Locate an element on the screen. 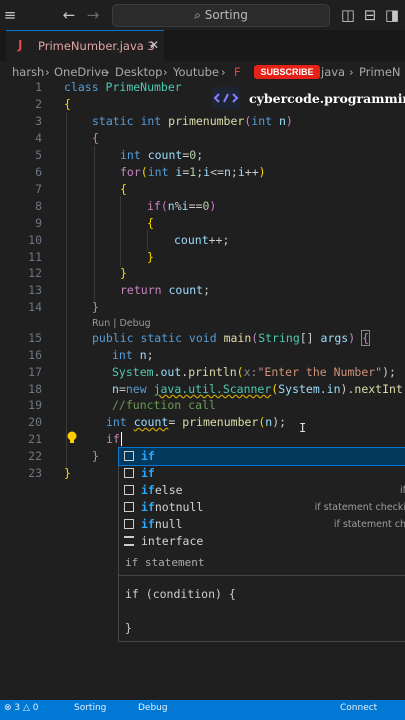 The image size is (405, 720). breadcrumb-item: PrimeN is located at coordinates (380, 72).